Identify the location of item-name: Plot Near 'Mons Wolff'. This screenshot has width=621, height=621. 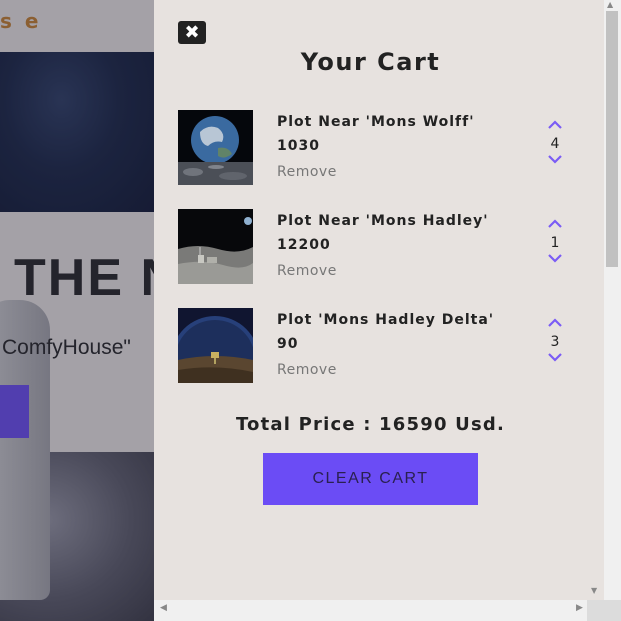
(376, 122).